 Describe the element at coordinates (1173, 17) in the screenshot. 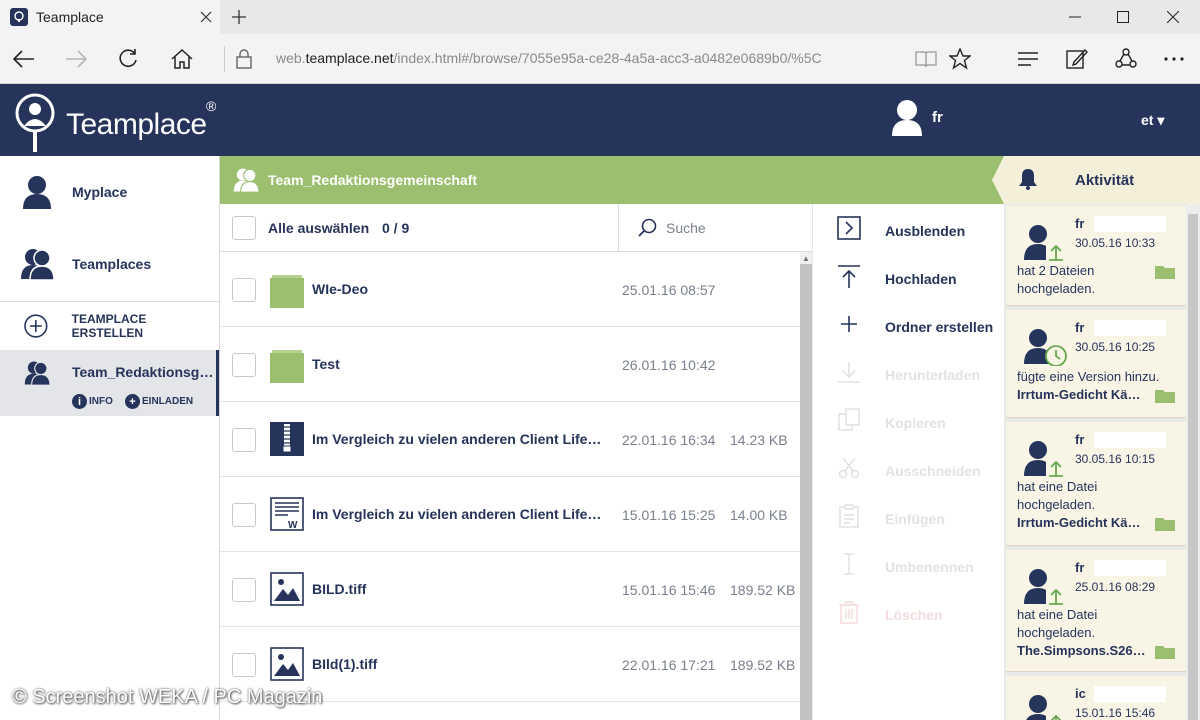

I see `window-close-icon` at that location.